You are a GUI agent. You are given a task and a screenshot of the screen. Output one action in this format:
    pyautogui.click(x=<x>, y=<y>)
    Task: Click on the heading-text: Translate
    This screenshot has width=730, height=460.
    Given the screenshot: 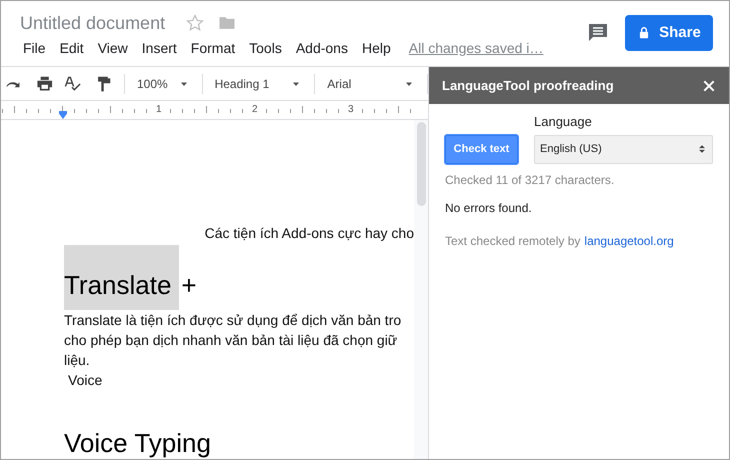 What is the action you would take?
    pyautogui.click(x=122, y=277)
    